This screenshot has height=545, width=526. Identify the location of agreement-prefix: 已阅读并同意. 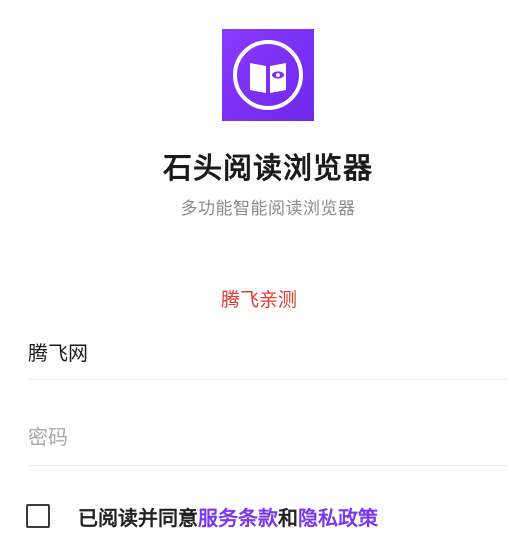
(138, 517).